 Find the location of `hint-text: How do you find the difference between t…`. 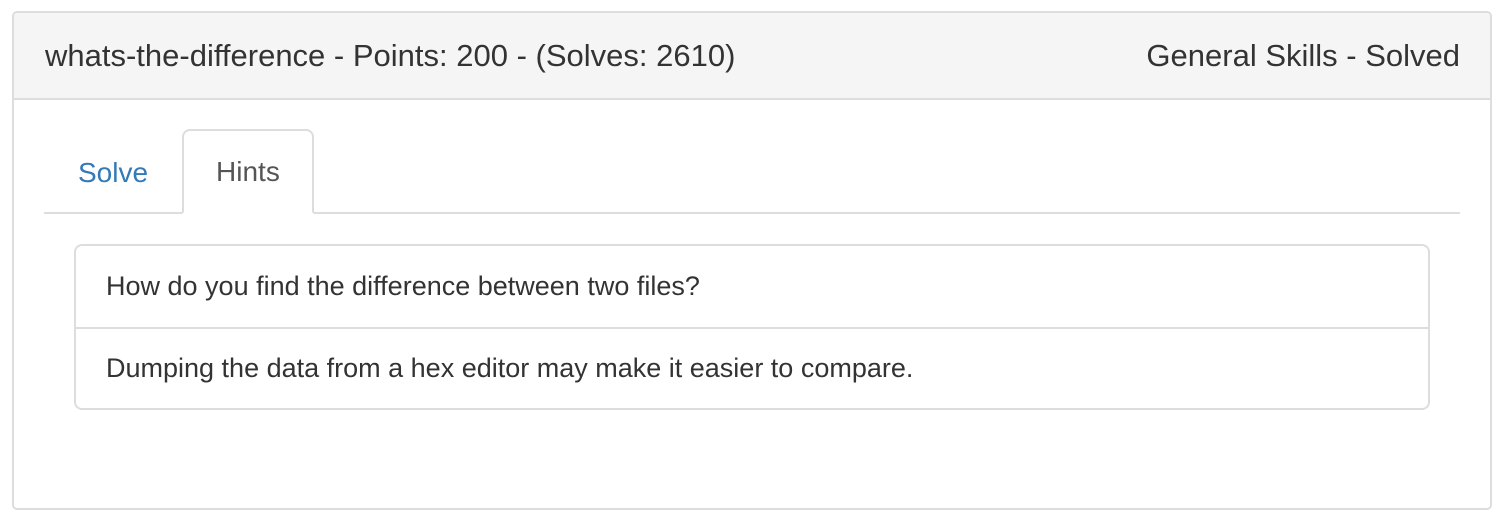

hint-text: How do you find the difference between t… is located at coordinates (403, 286).